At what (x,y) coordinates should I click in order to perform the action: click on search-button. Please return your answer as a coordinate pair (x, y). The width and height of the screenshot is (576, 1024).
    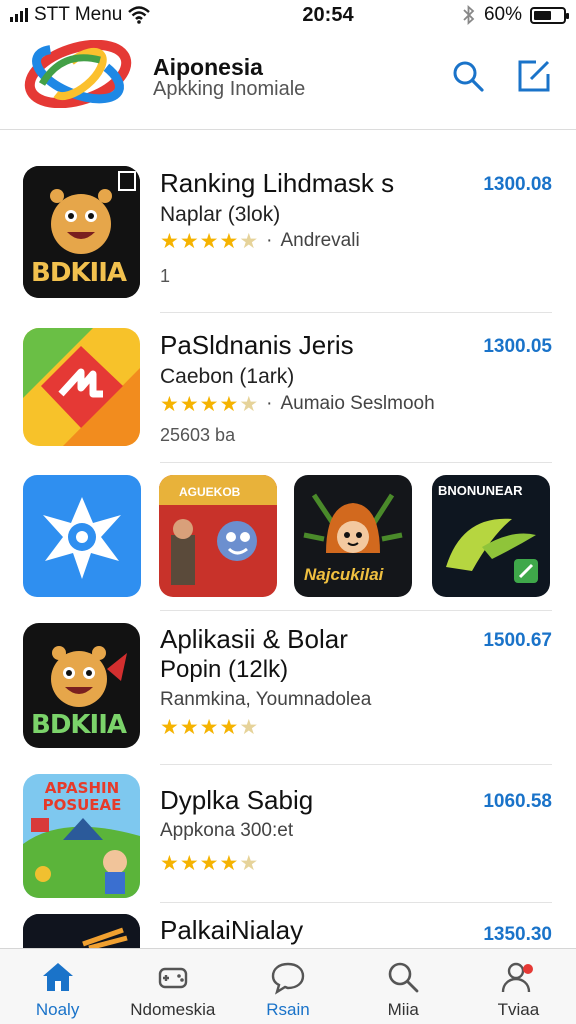
    Looking at the image, I should click on (468, 76).